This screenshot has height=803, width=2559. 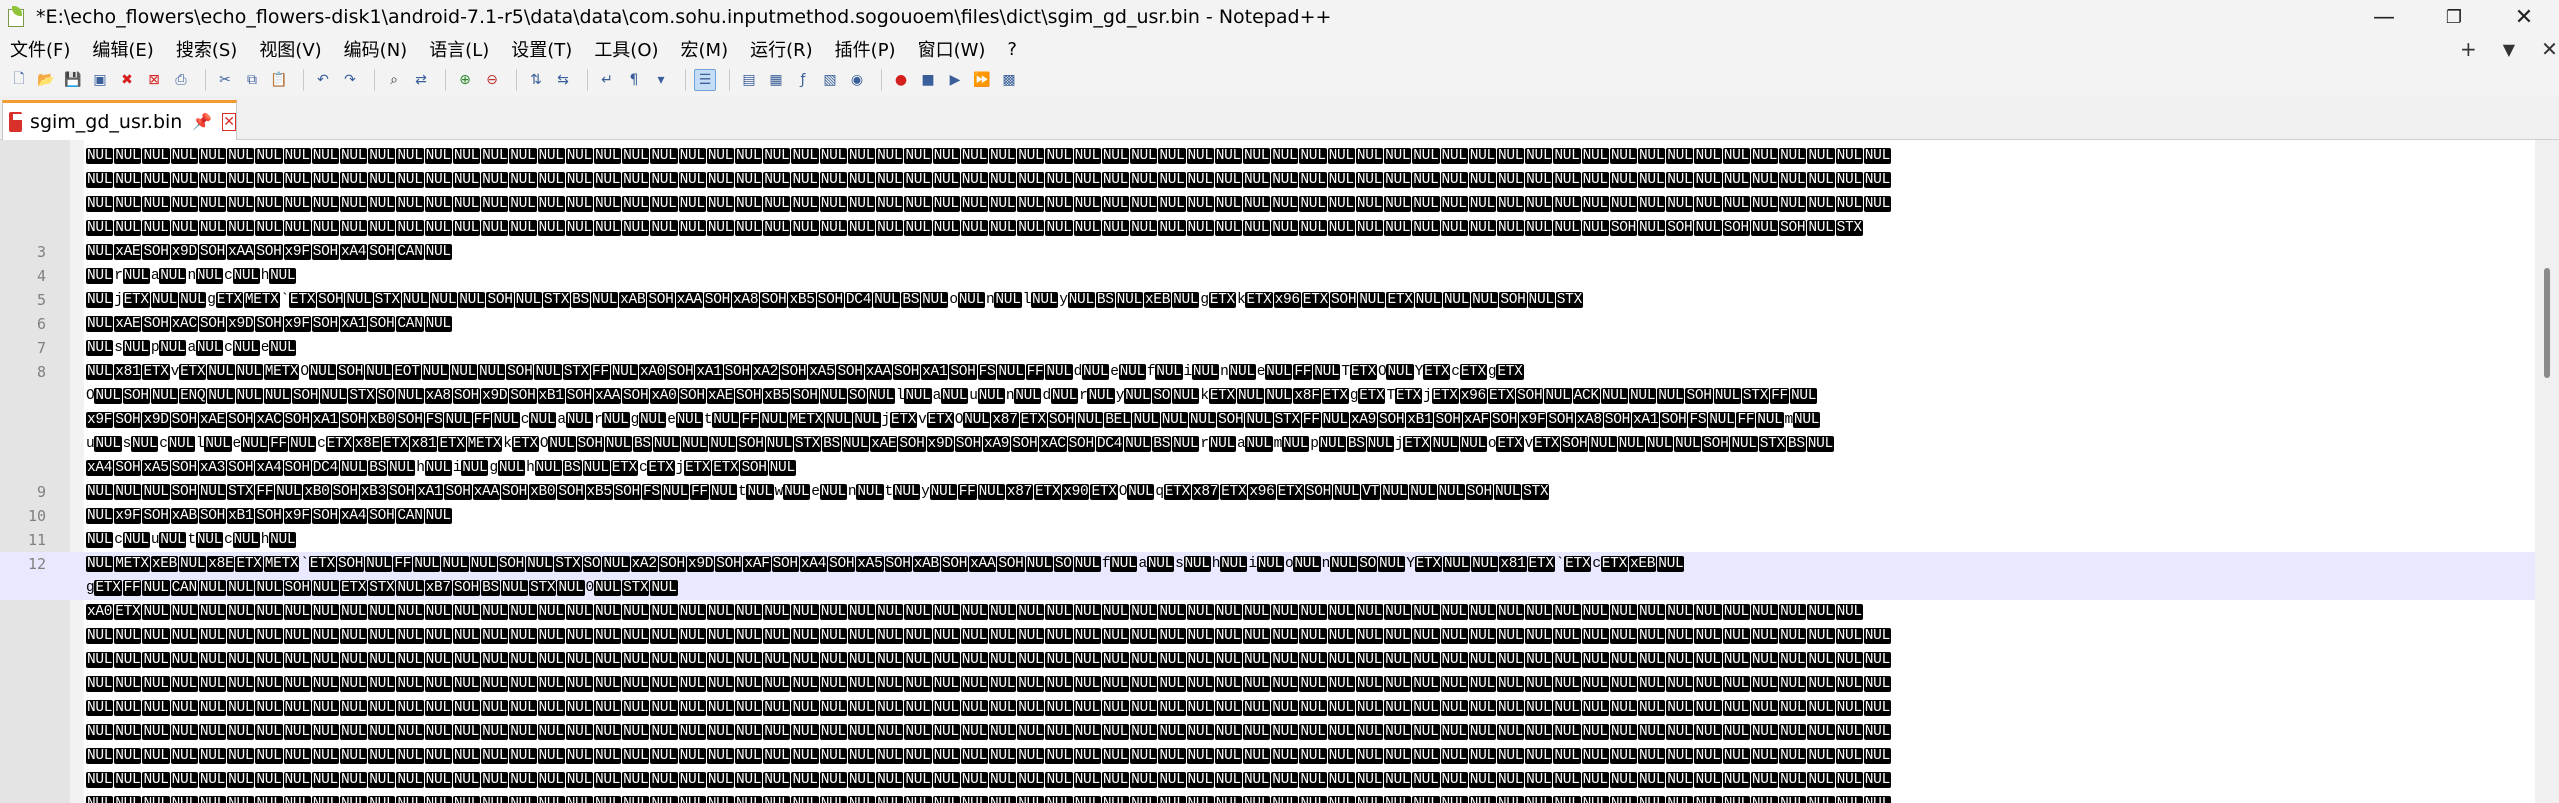 I want to click on undo-icon: ↶, so click(x=323, y=80).